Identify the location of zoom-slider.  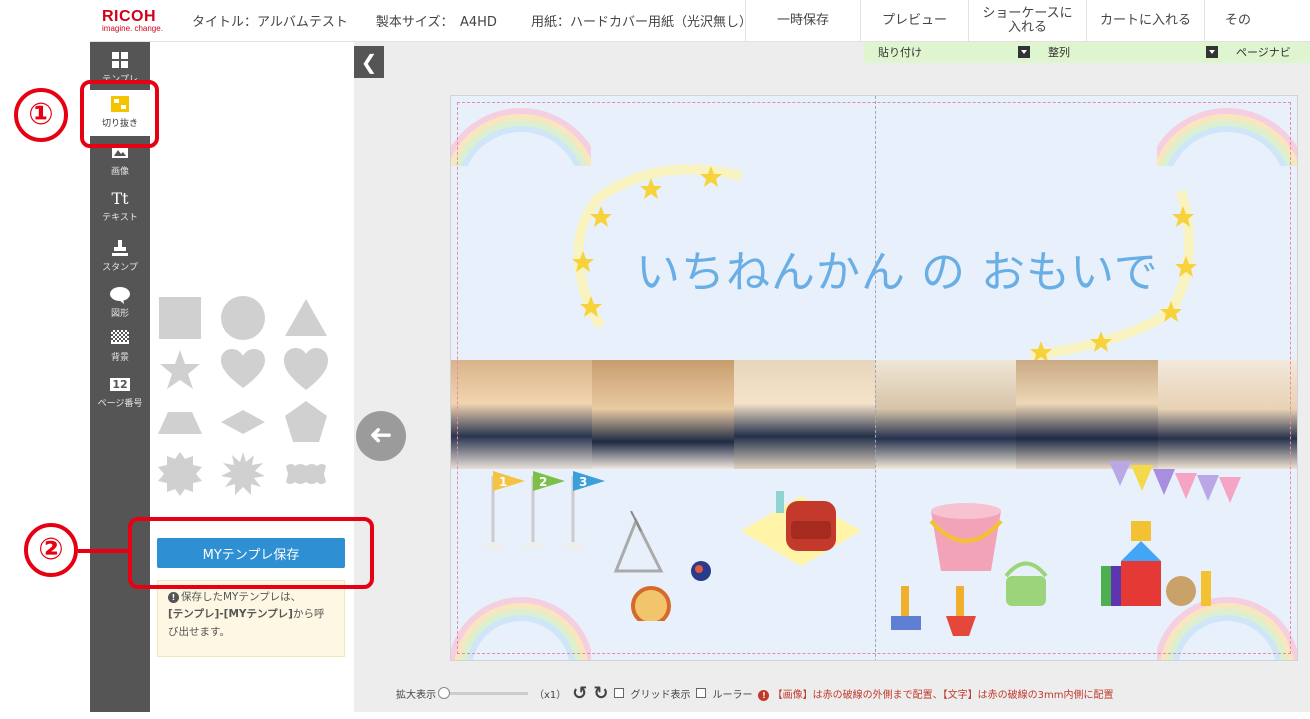
(483, 692).